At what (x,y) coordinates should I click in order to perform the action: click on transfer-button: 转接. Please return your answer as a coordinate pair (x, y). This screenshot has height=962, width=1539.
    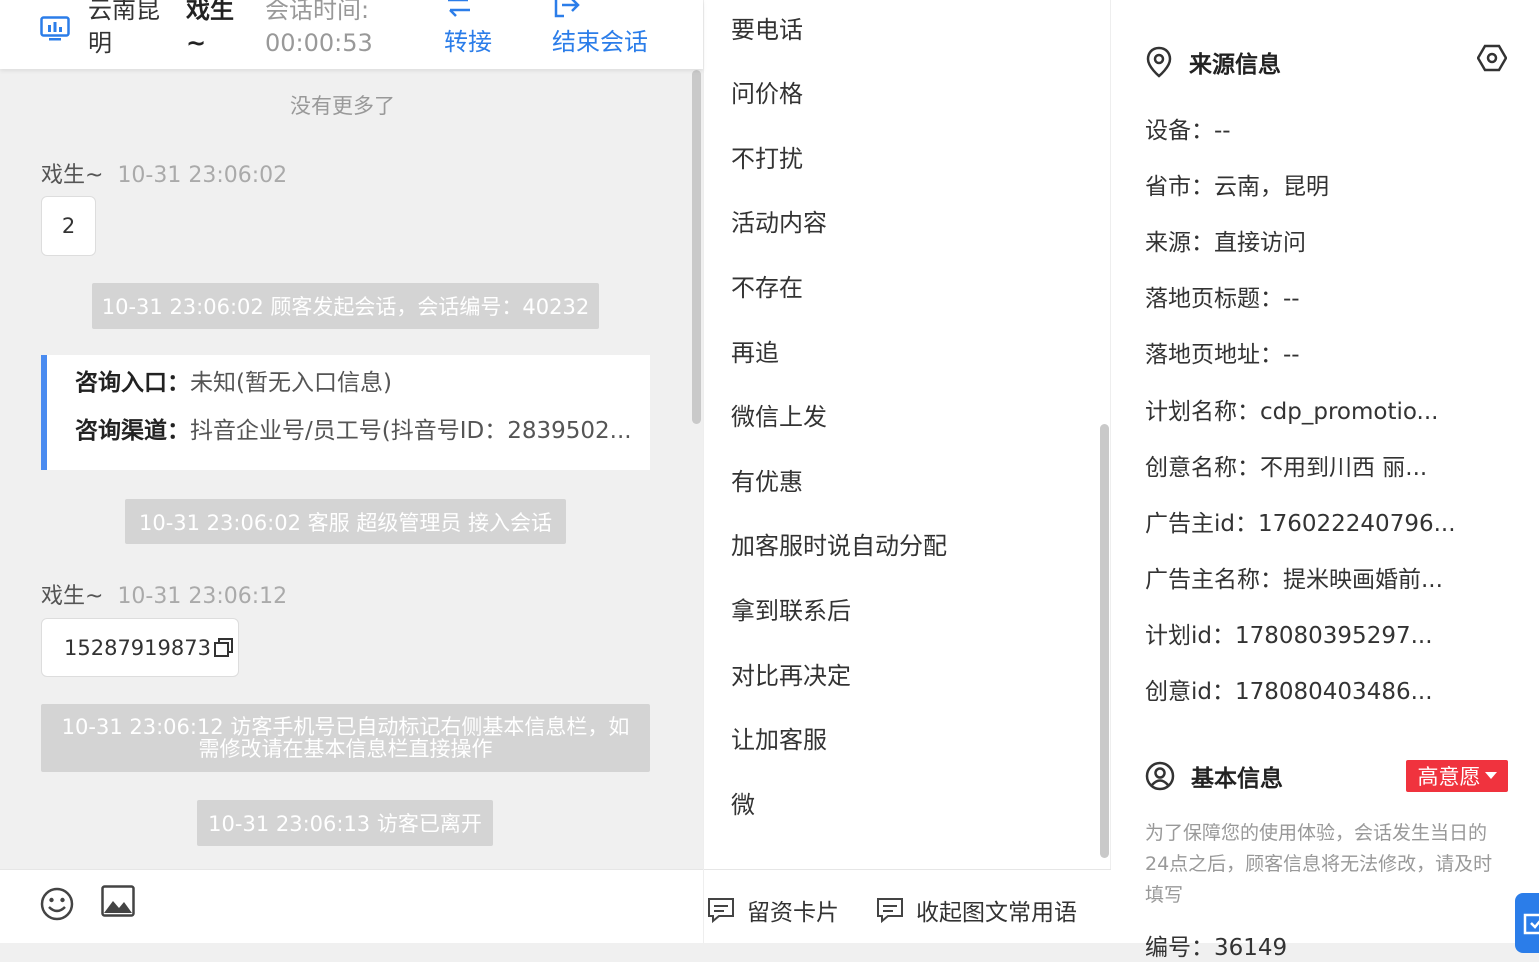
    Looking at the image, I should click on (479, 30).